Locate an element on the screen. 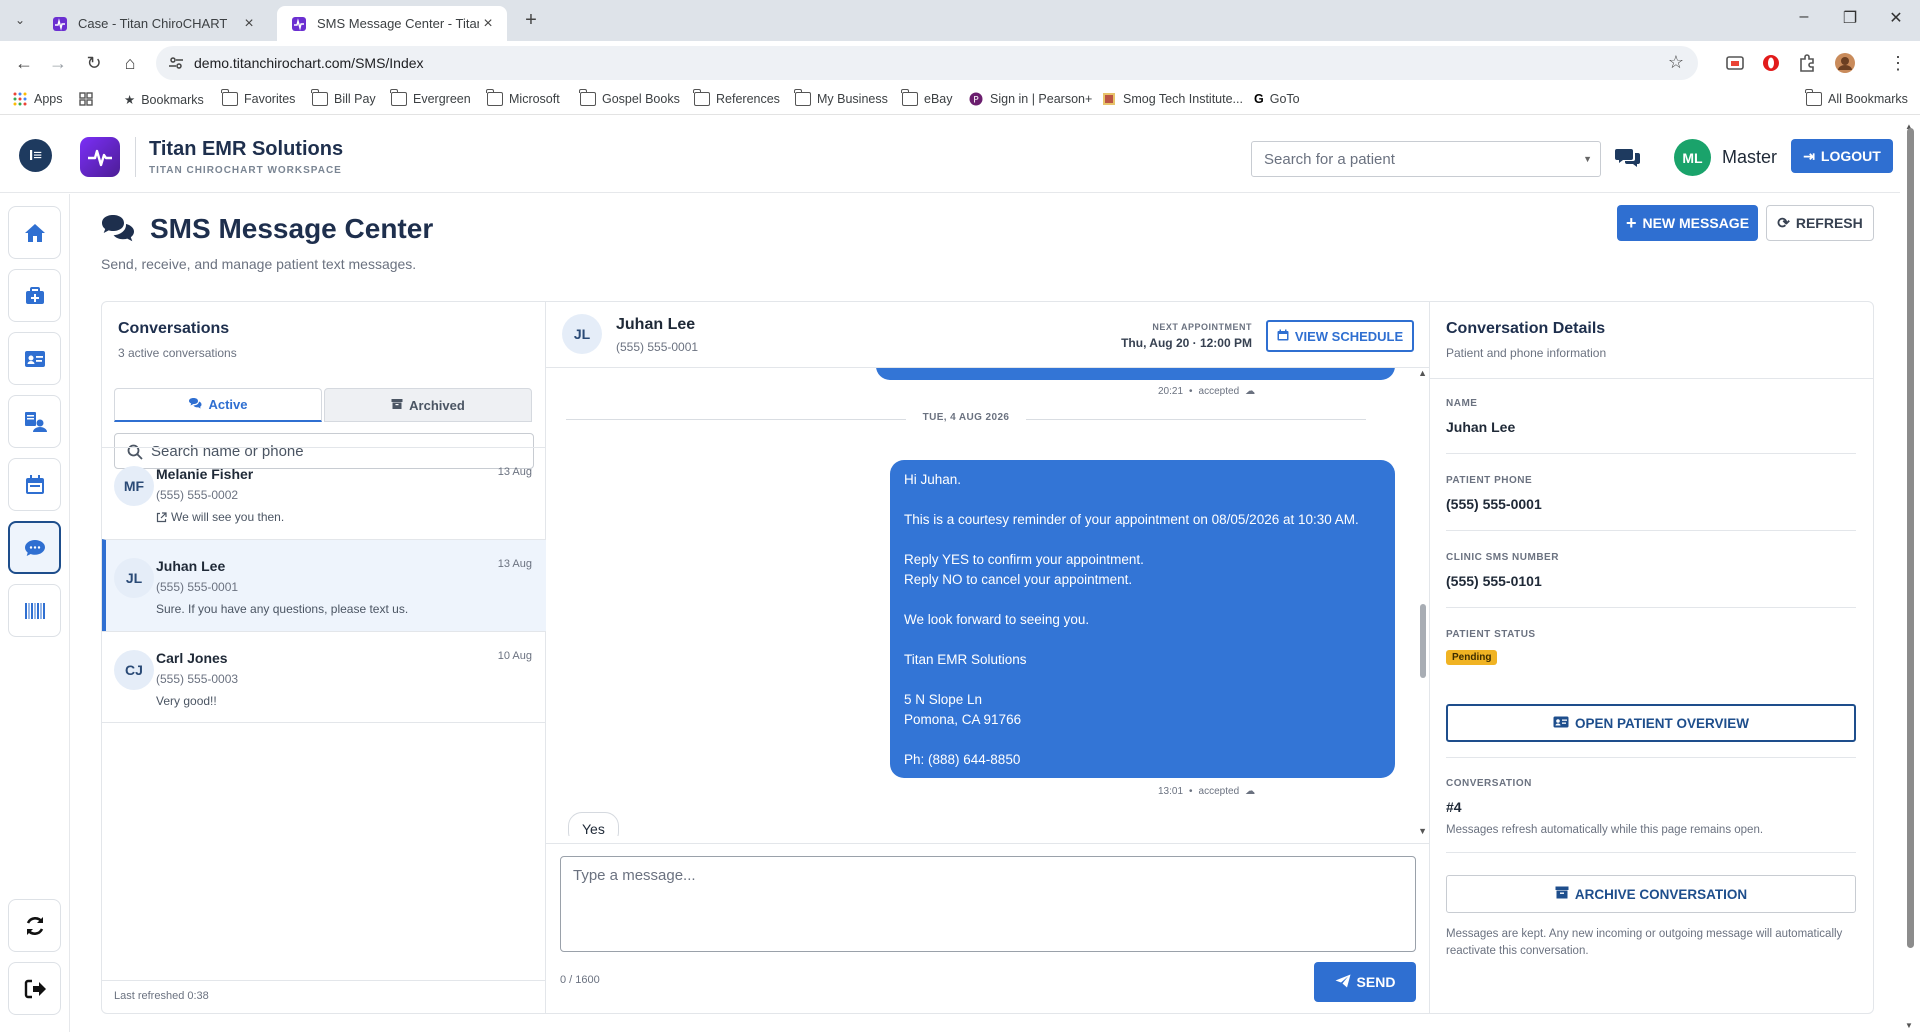  message-bubble-incoming: Yes is located at coordinates (593, 824).